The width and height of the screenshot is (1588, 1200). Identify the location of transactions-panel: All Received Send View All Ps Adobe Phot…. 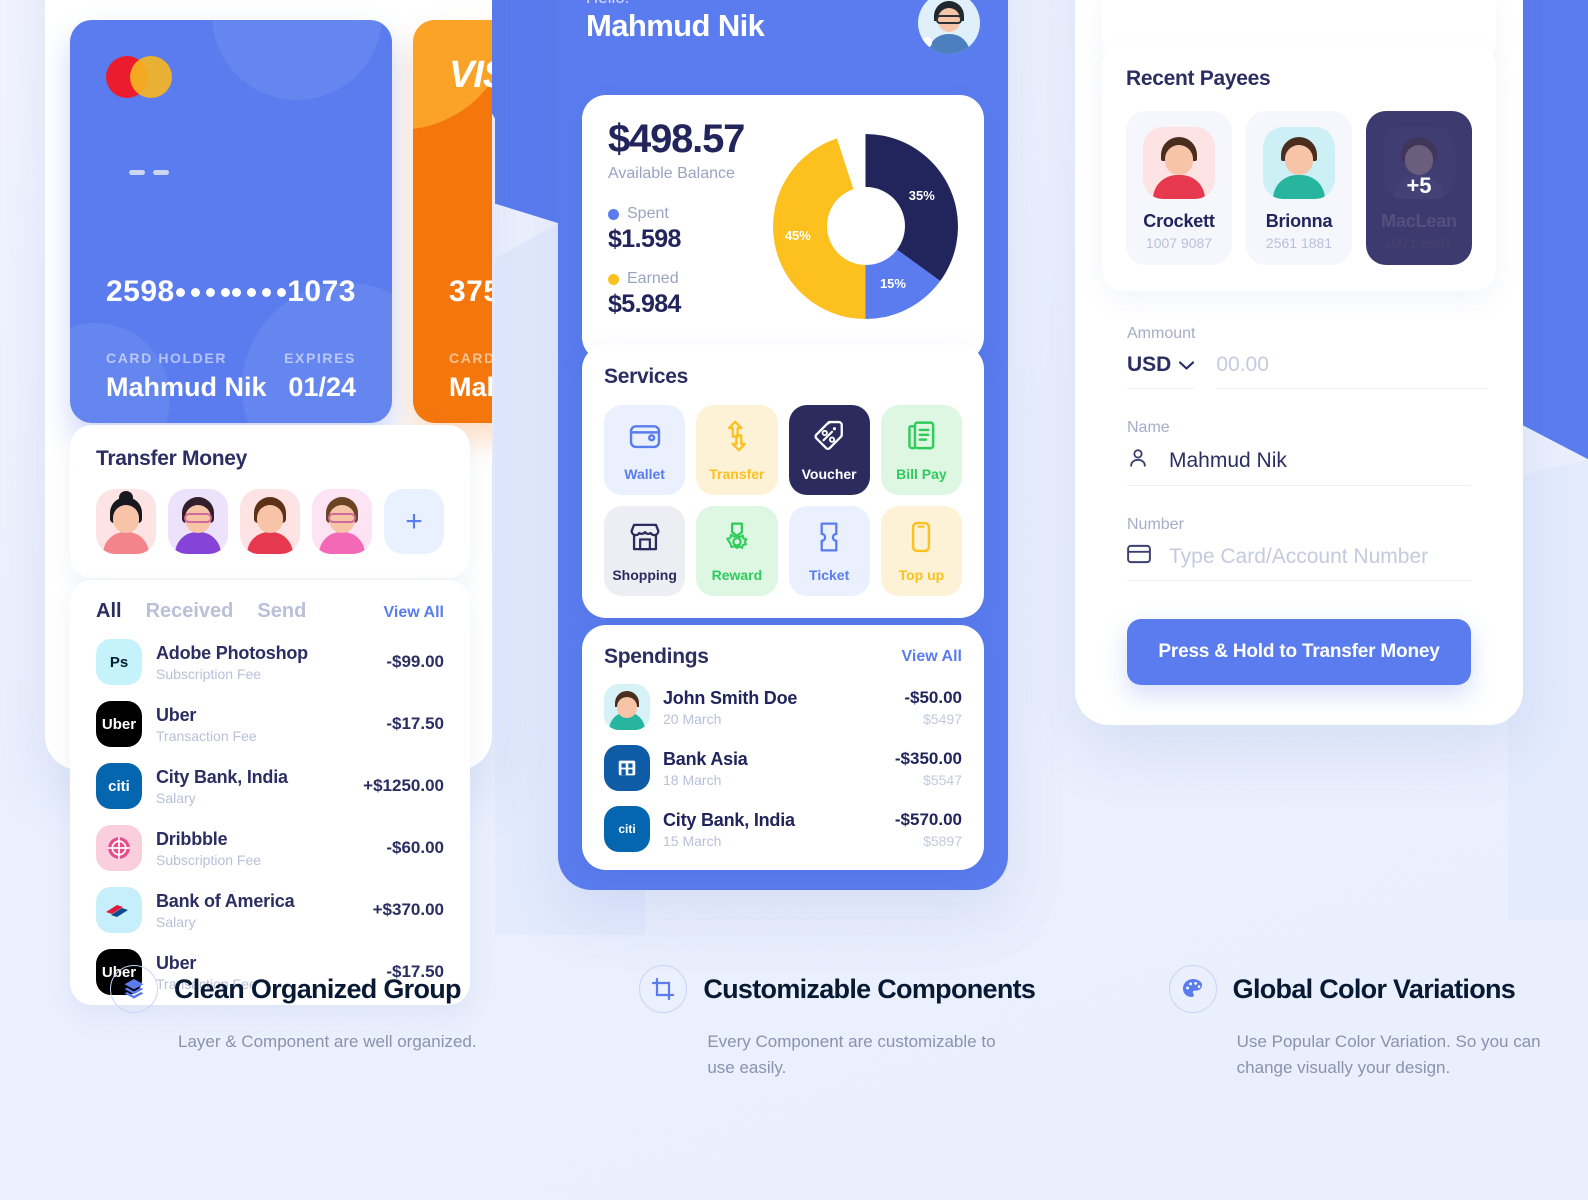
(270, 792).